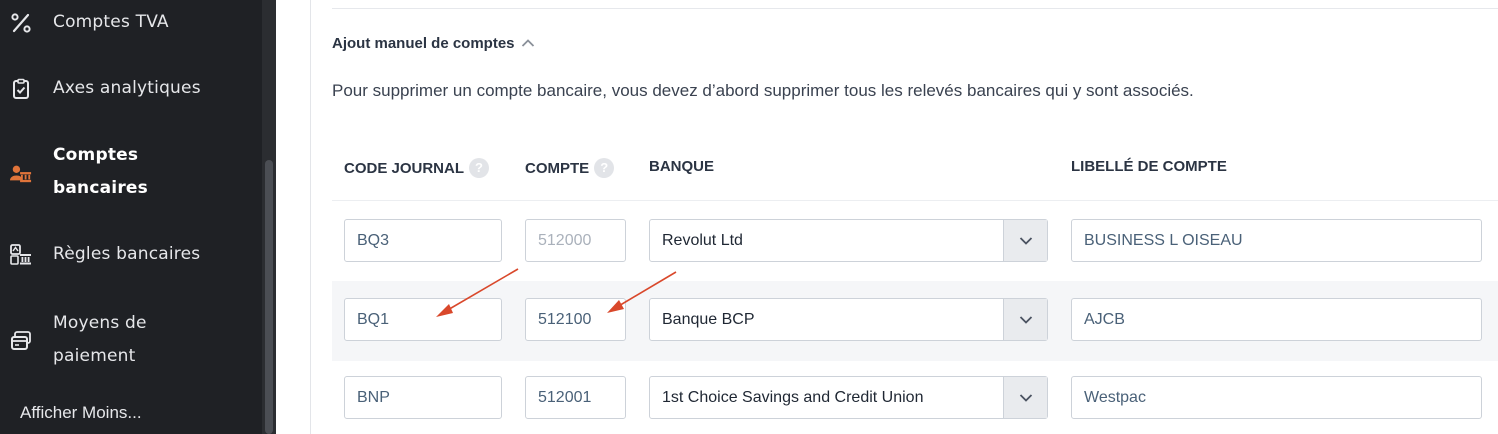 Image resolution: width=1498 pixels, height=434 pixels. Describe the element at coordinates (96, 155) in the screenshot. I see `sidebar-item-label-line1: Comptes` at that location.